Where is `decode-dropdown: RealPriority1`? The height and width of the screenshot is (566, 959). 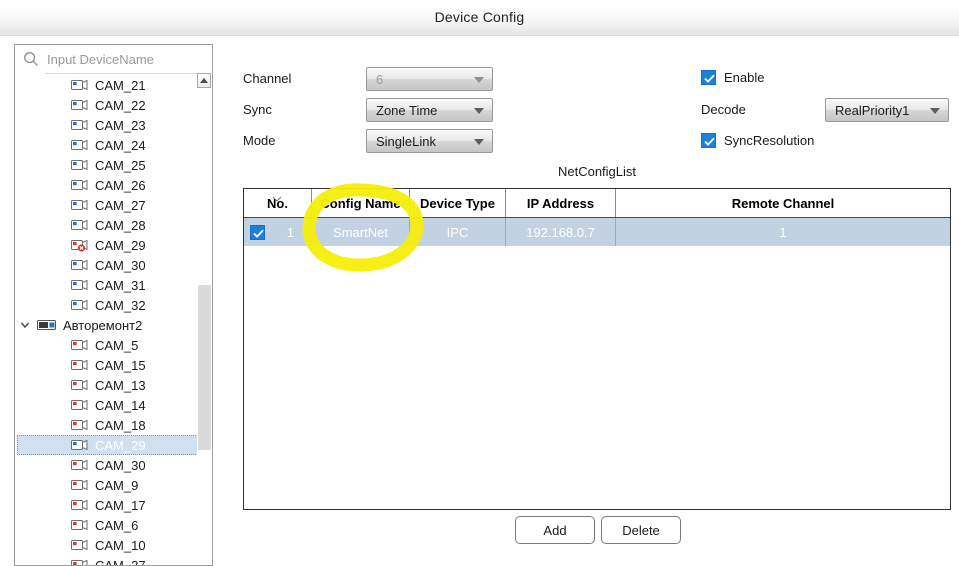
decode-dropdown: RealPriority1 is located at coordinates (887, 110).